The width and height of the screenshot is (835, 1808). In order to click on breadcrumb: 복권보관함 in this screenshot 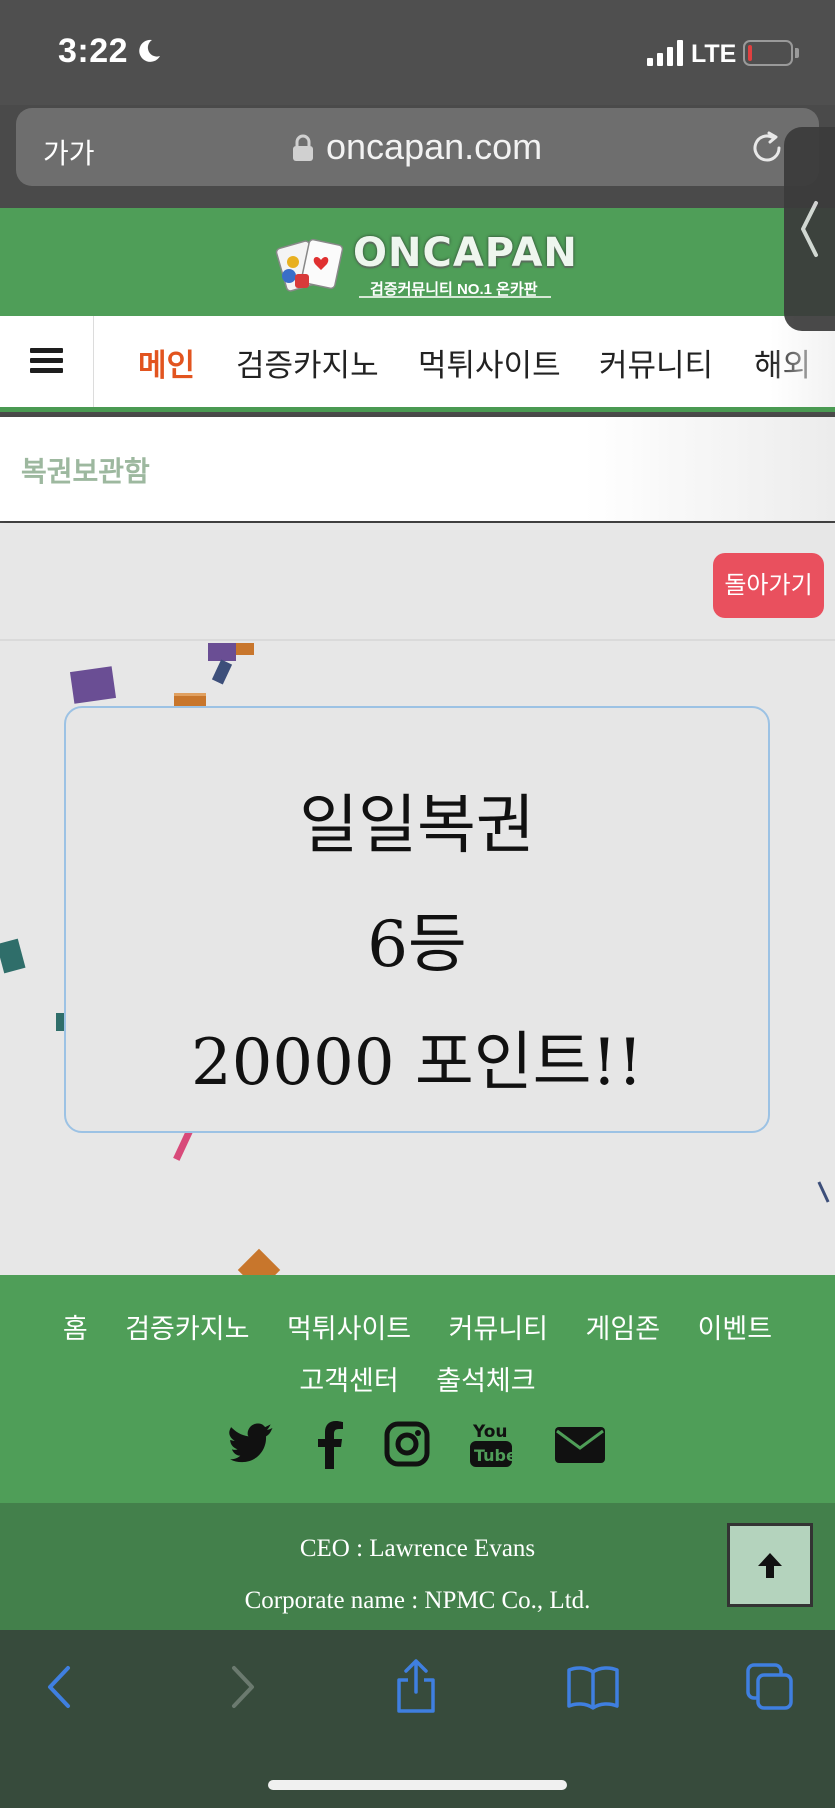, I will do `click(417, 469)`.